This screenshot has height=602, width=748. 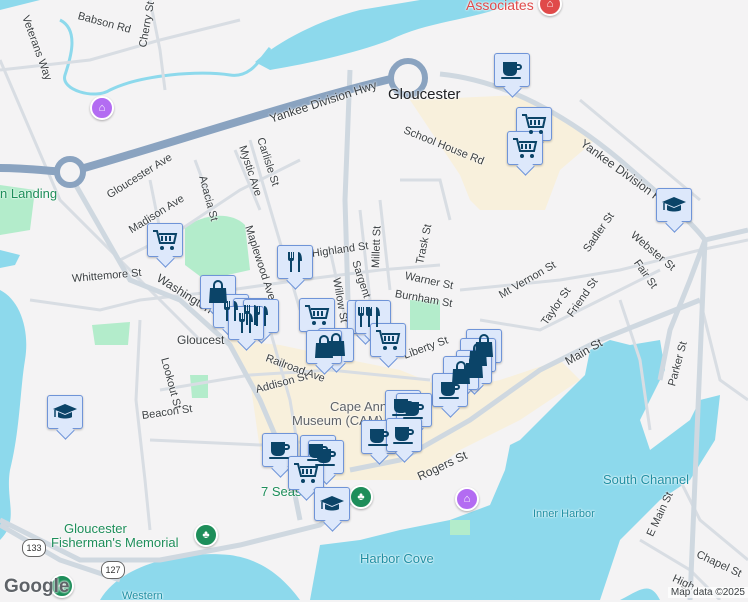 I want to click on shopping-marker, so click(x=324, y=347).